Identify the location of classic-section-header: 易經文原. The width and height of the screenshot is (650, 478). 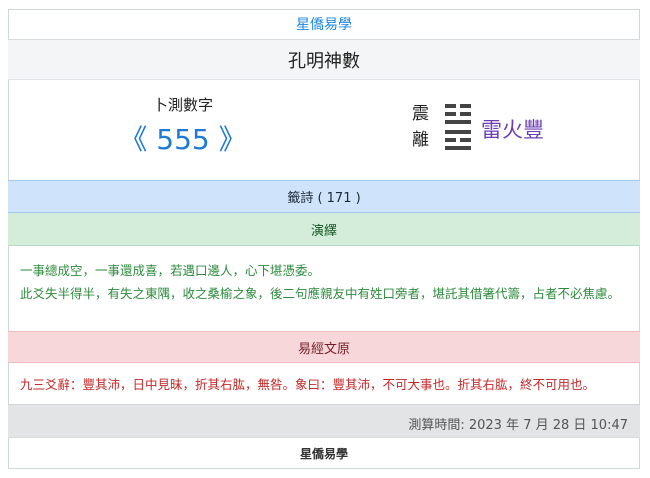
(324, 347).